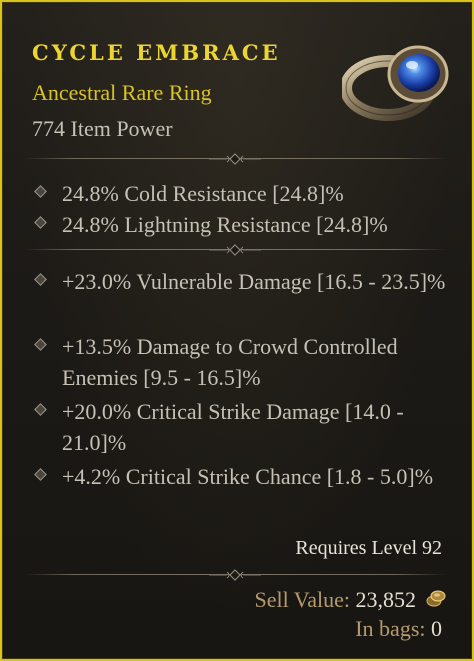 This screenshot has height=661, width=474. What do you see at coordinates (242, 224) in the screenshot?
I see `implicit-affix: 24.8% Lightning Resistance [24.8]%` at bounding box center [242, 224].